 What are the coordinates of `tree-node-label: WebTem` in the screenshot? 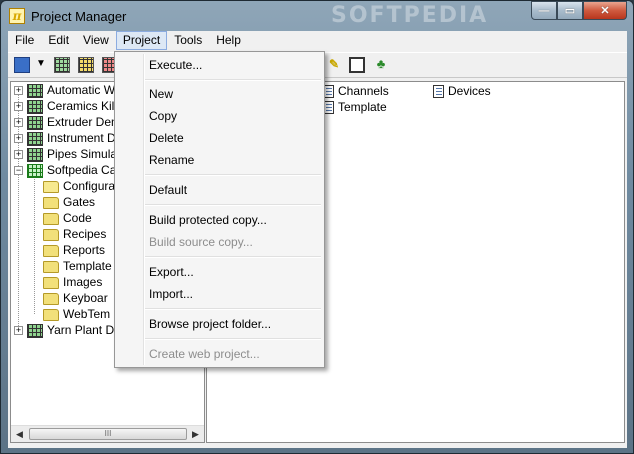 It's located at (87, 314).